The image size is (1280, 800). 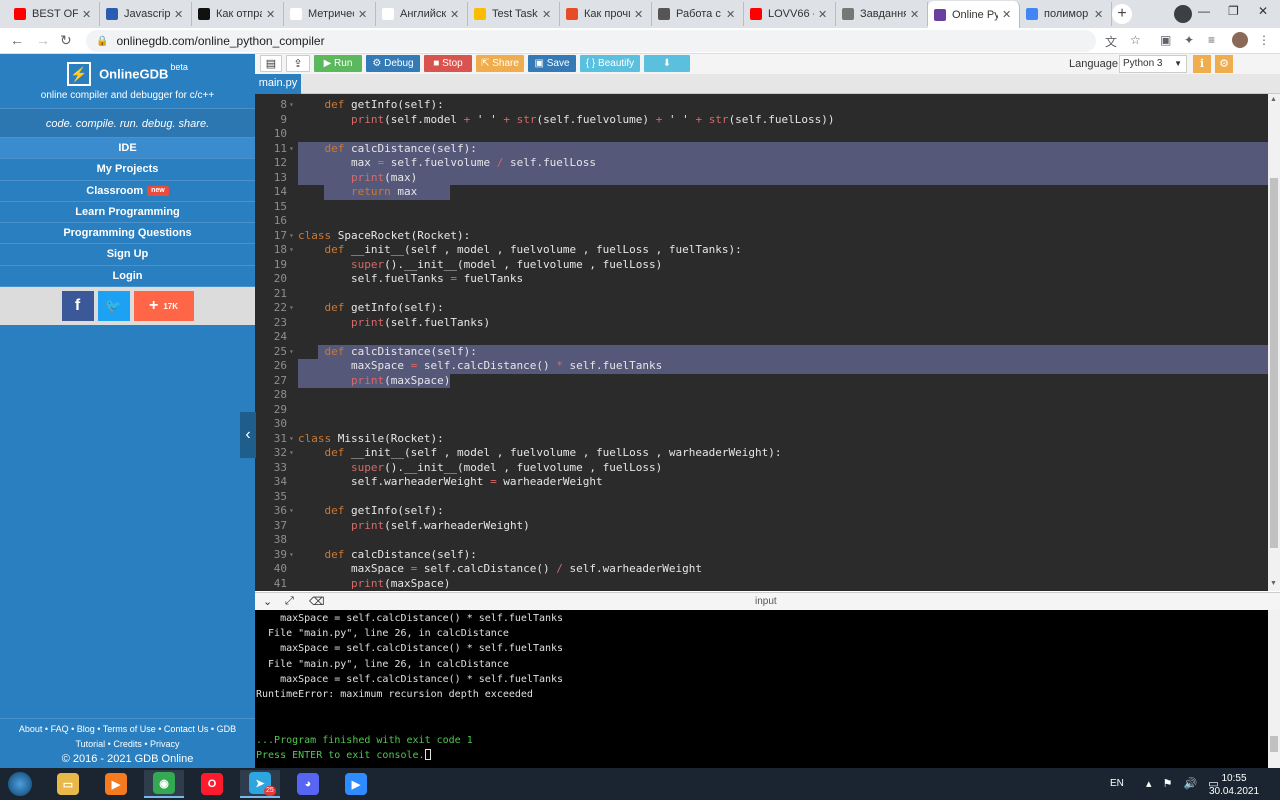 I want to click on code-line: 25 ▾ def calcDistance(self):, so click(x=761, y=352).